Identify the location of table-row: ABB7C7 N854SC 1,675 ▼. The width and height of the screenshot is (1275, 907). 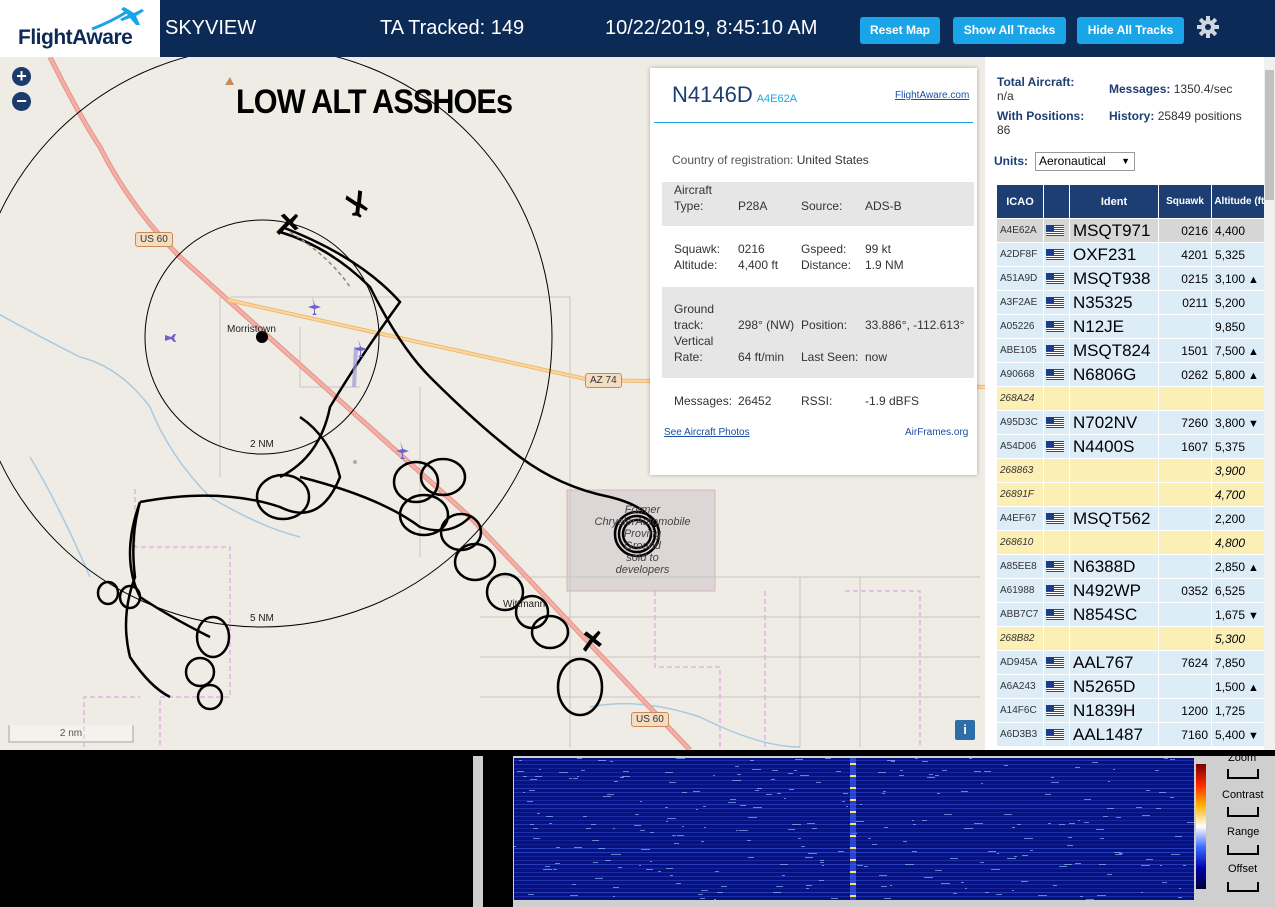
(1133, 614).